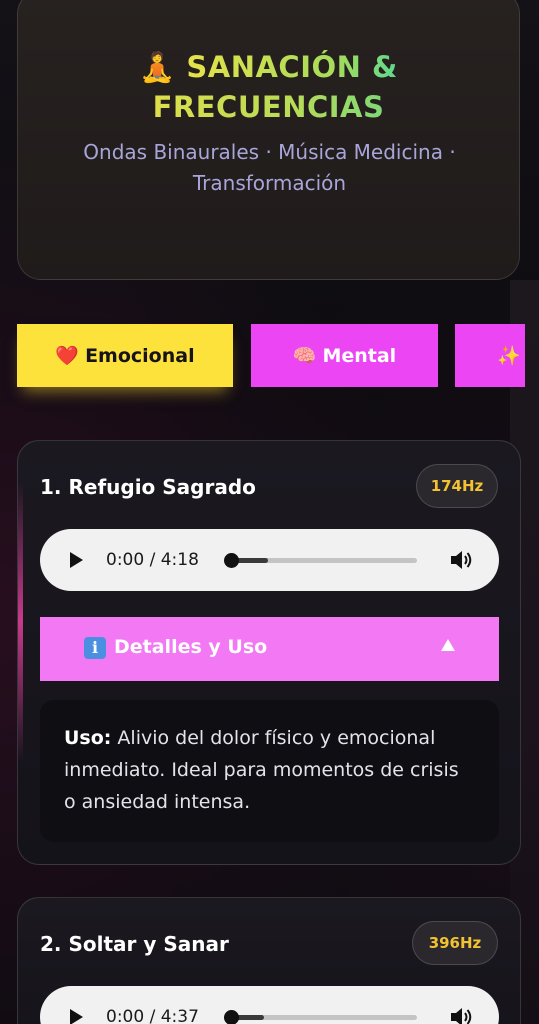 Image resolution: width=539 pixels, height=1024 pixels. What do you see at coordinates (88, 738) in the screenshot?
I see `uso-label: Uso:` at bounding box center [88, 738].